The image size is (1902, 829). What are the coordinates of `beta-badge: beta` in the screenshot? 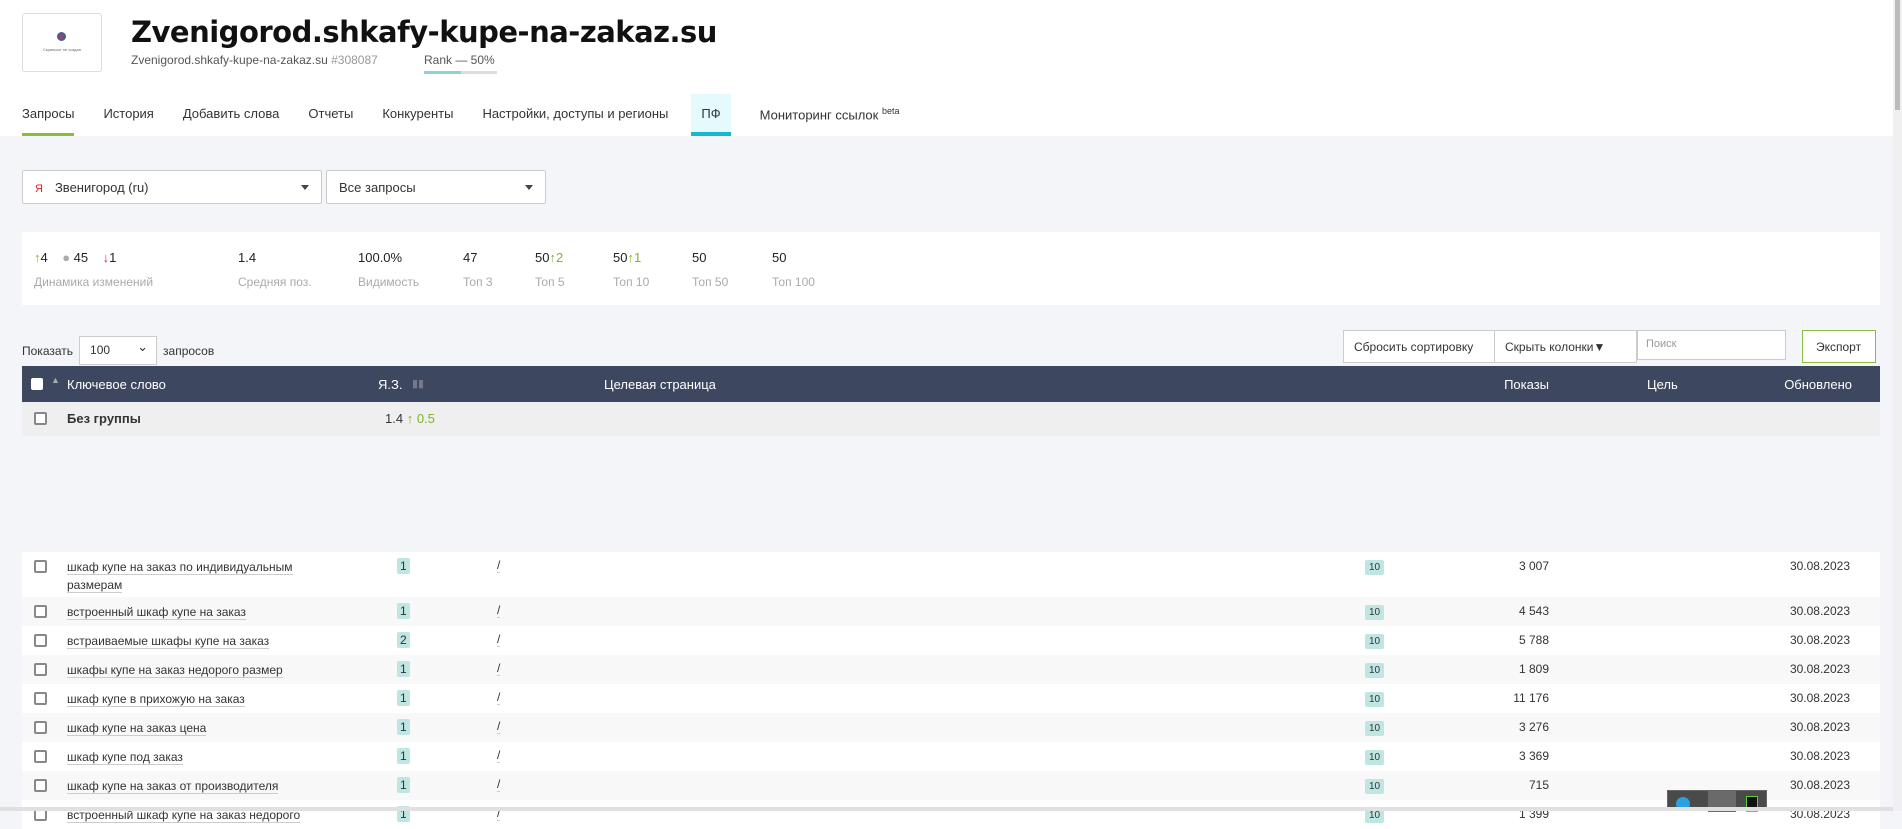 It's located at (890, 111).